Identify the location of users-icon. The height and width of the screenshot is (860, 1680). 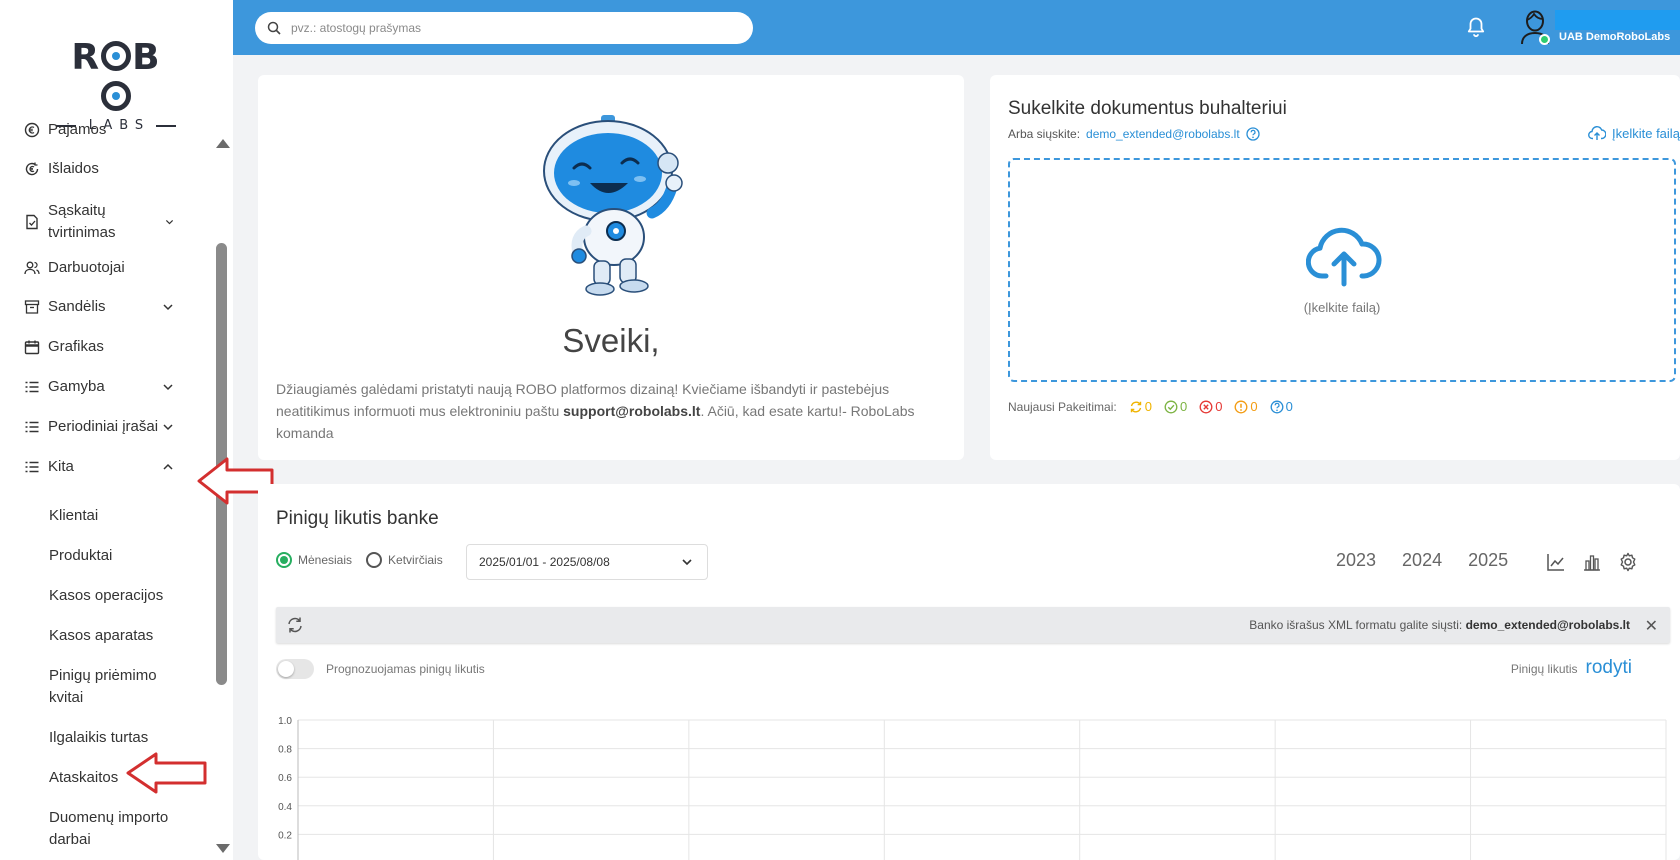
(32, 268).